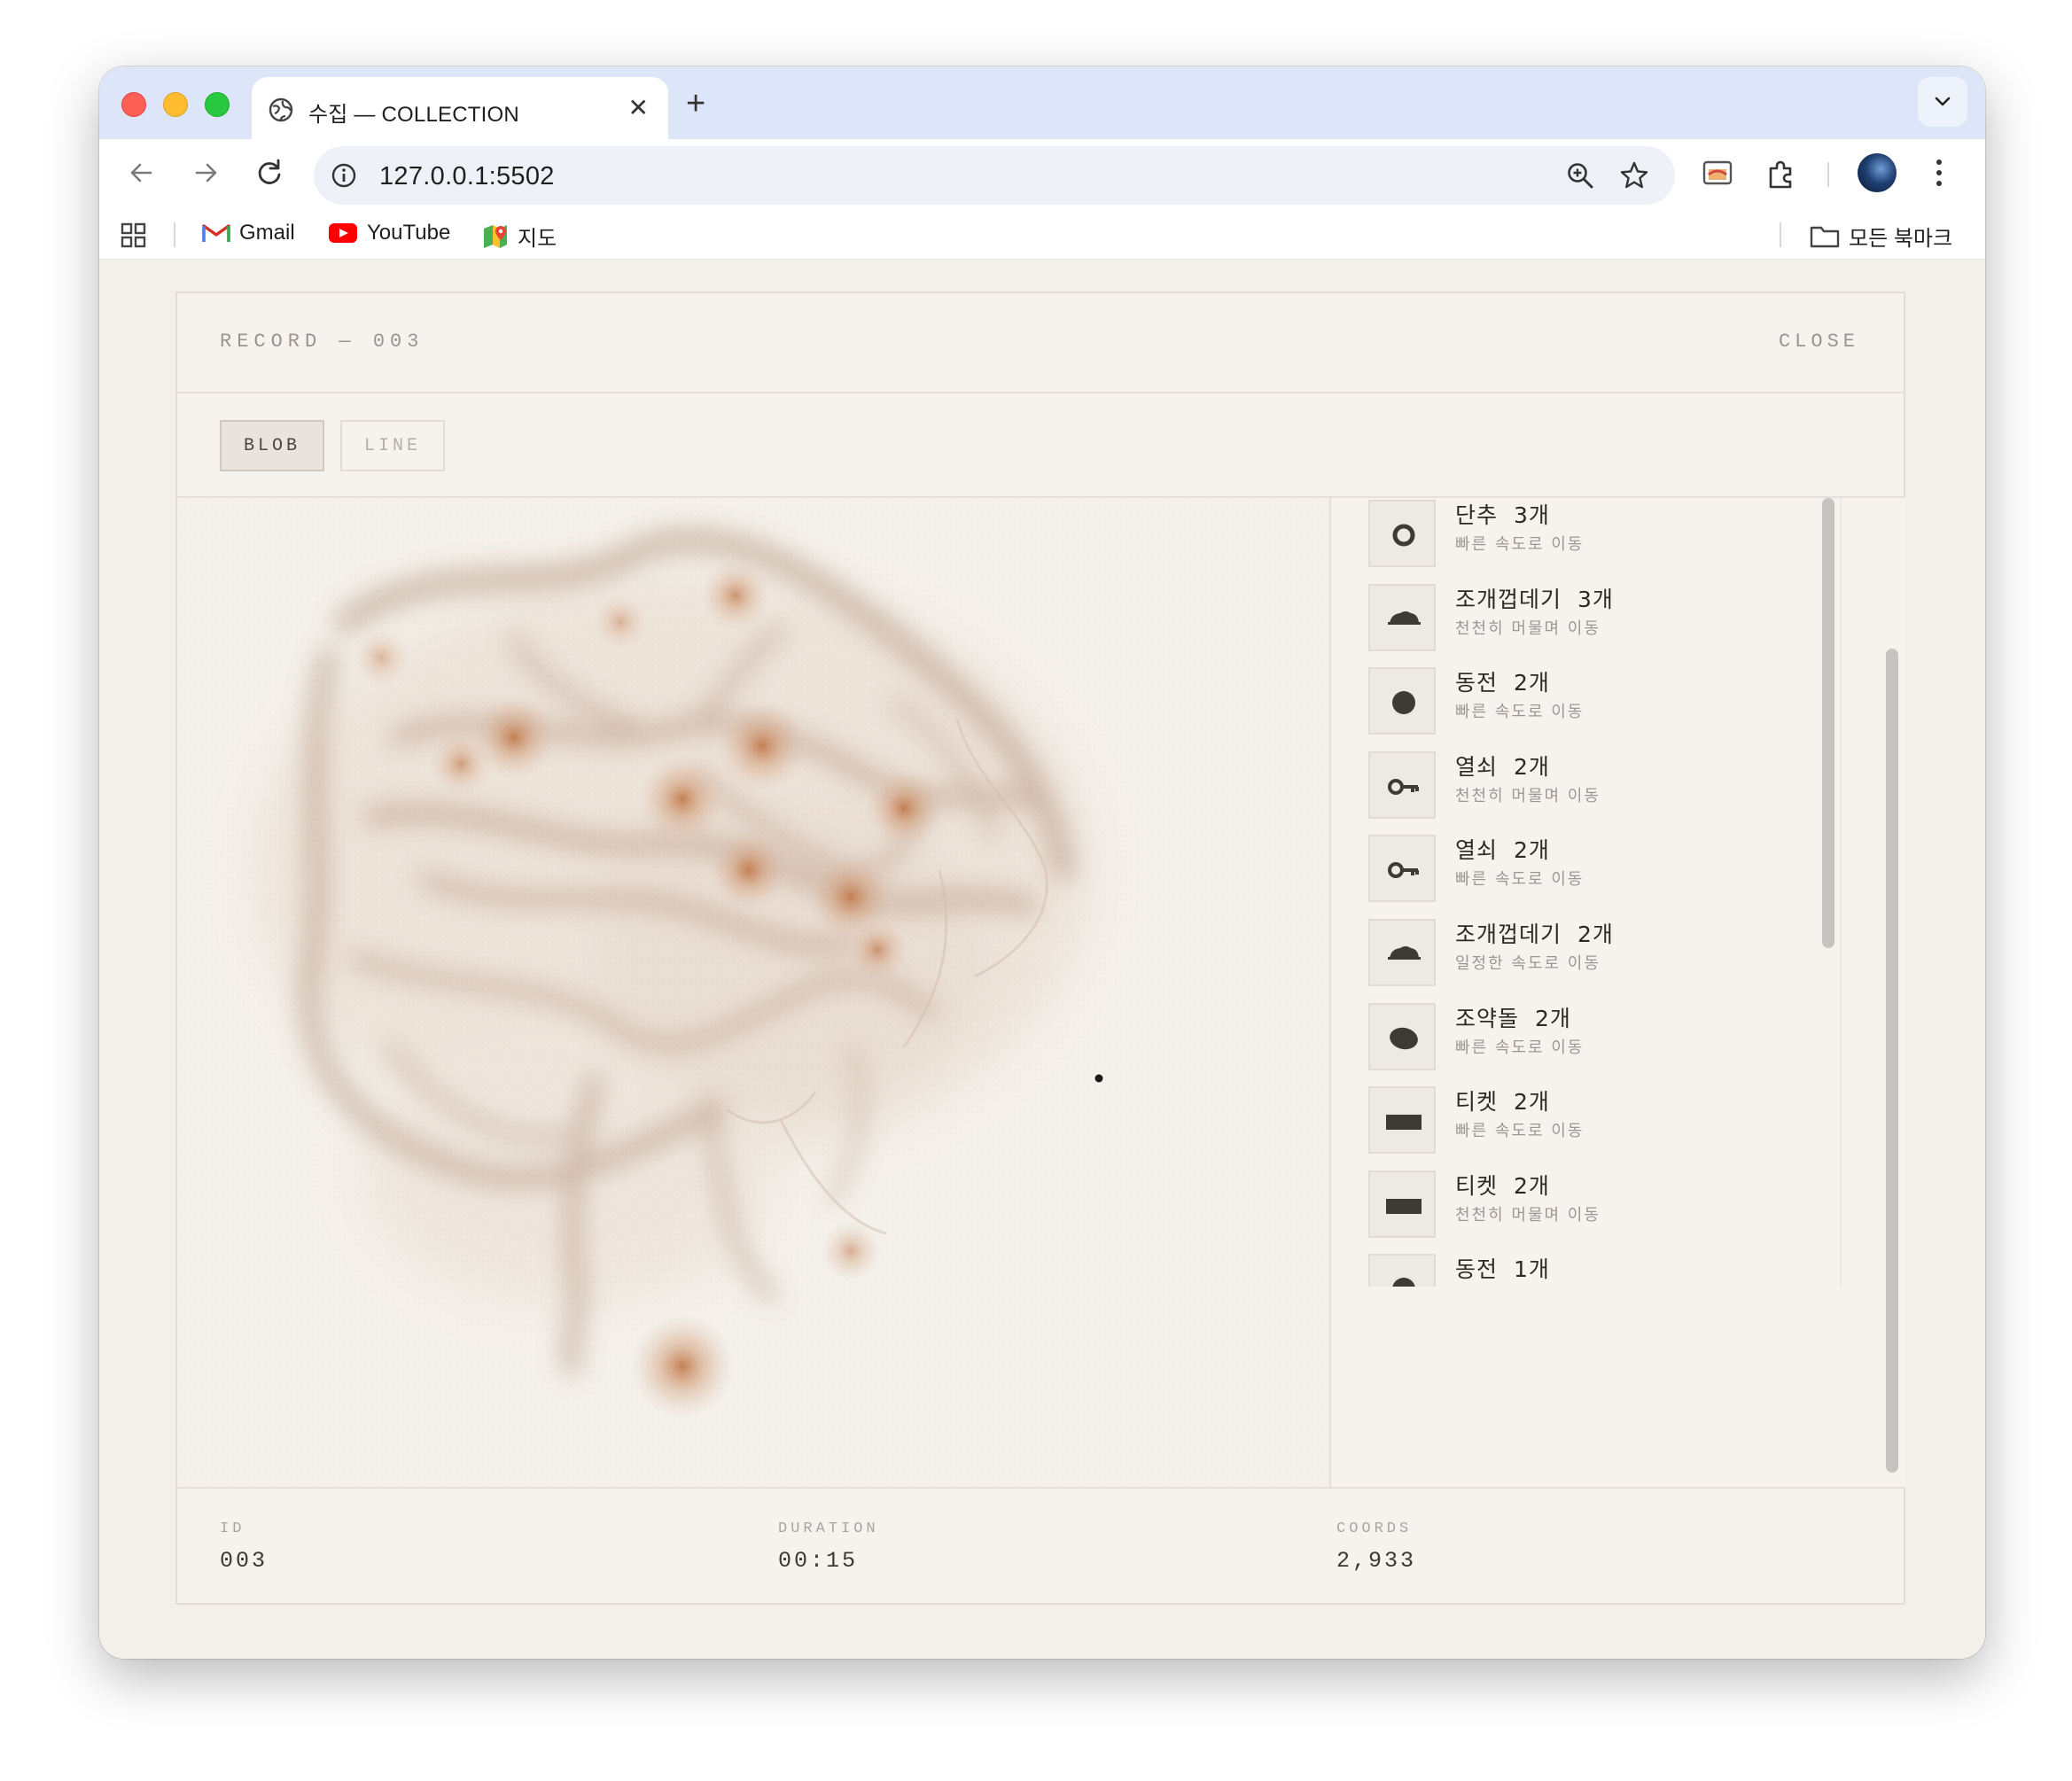 This screenshot has height=1781, width=2072. I want to click on url-text: 127.0.0.1:5502, so click(467, 176).